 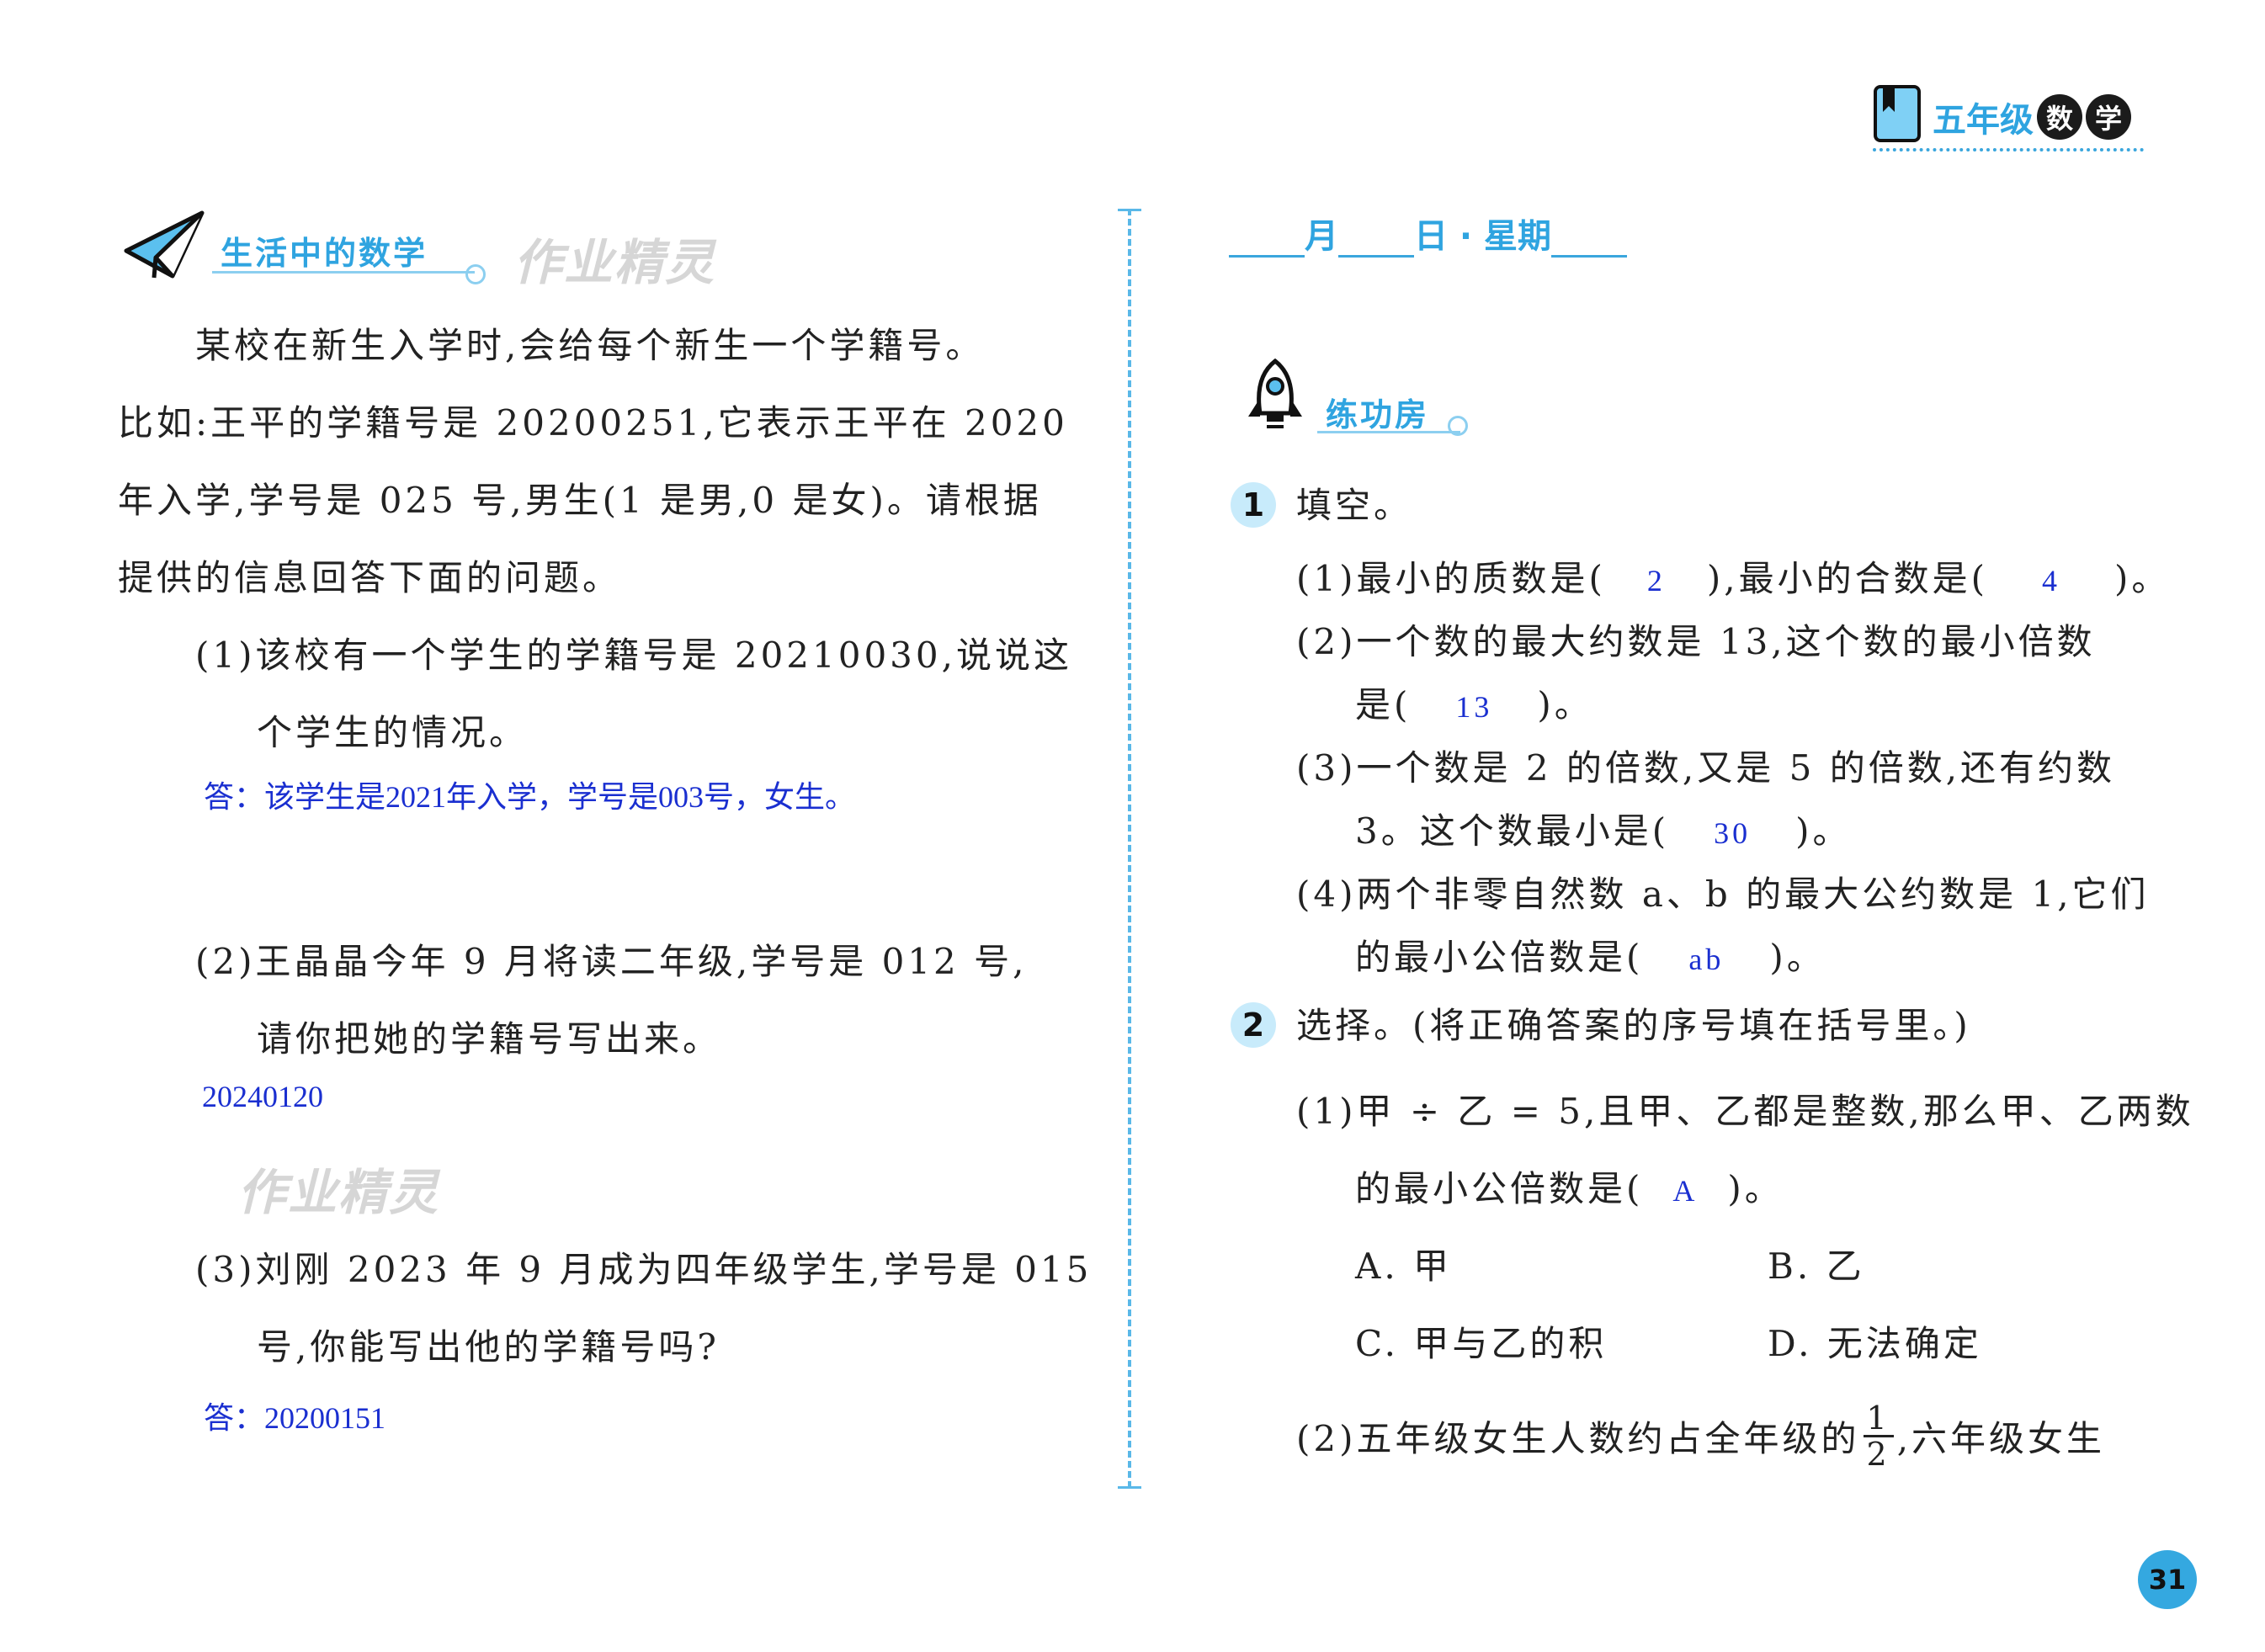 What do you see at coordinates (1321, 236) in the screenshot?
I see `month-label: 月` at bounding box center [1321, 236].